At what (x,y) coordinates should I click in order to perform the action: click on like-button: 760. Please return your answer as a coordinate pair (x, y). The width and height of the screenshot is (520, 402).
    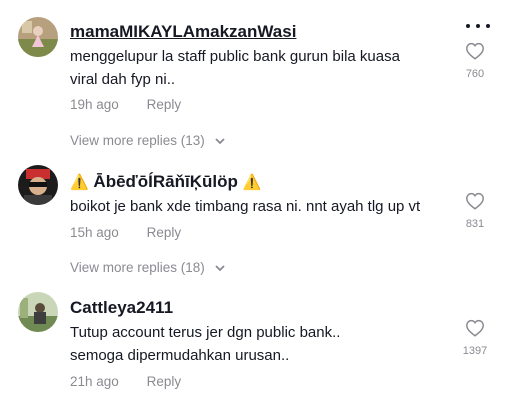
    Looking at the image, I should click on (475, 61).